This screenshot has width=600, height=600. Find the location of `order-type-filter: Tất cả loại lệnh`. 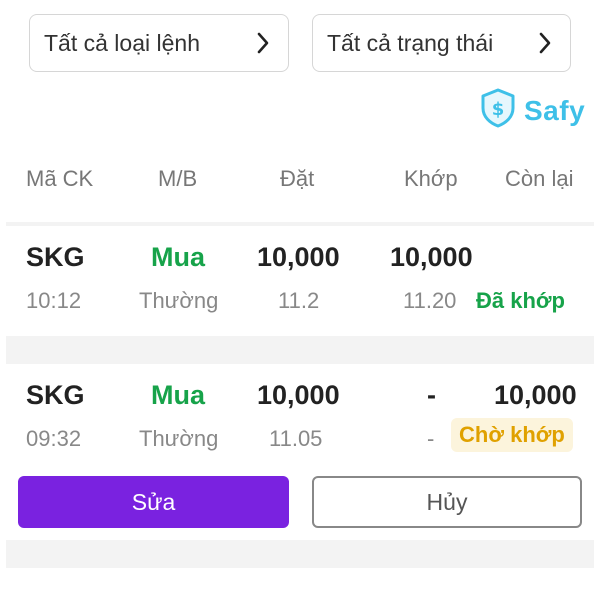

order-type-filter: Tất cả loại lệnh is located at coordinates (159, 43).